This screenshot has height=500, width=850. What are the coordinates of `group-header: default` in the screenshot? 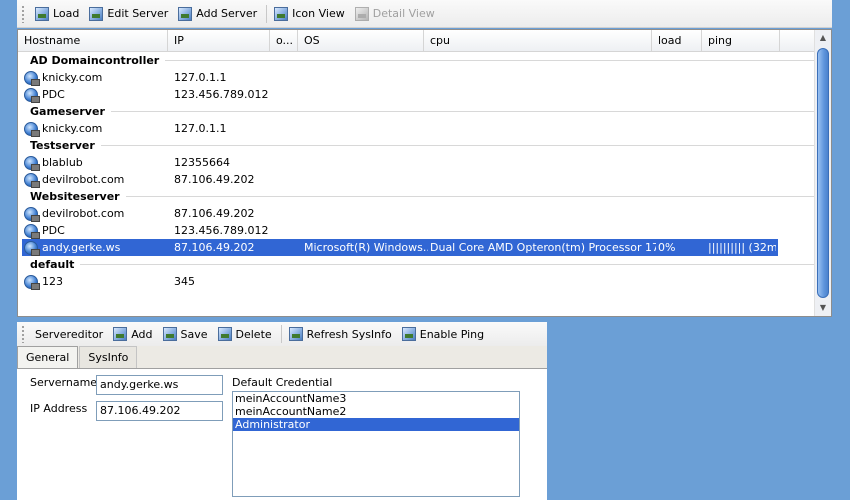 It's located at (424, 264).